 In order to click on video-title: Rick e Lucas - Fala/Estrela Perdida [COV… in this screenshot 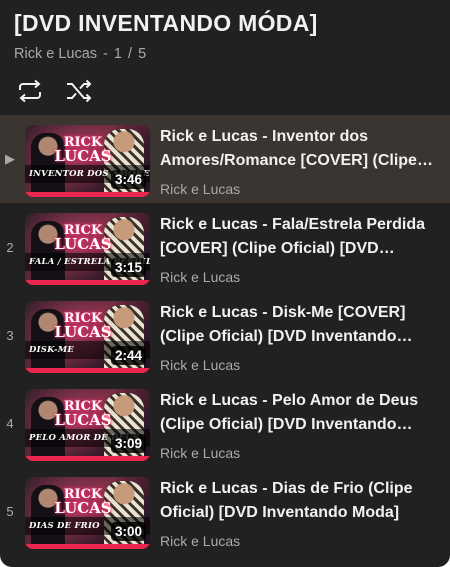, I will do `click(302, 237)`.